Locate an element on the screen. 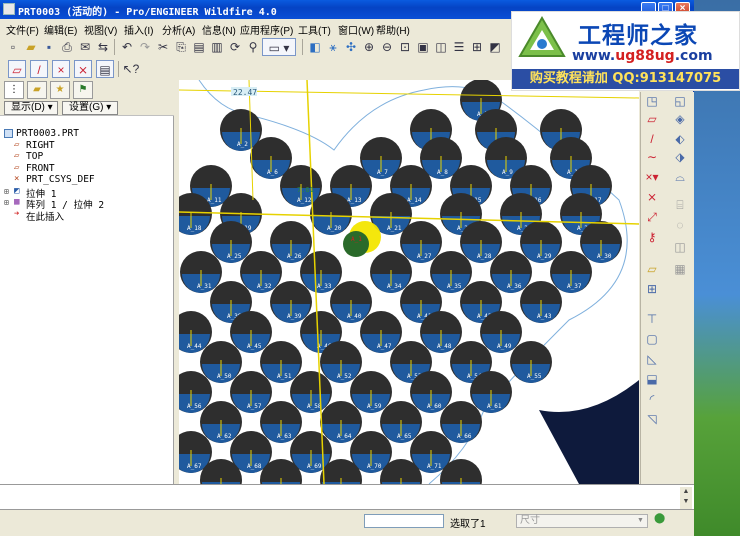  pattern-sphere: A_51 is located at coordinates (281, 362).